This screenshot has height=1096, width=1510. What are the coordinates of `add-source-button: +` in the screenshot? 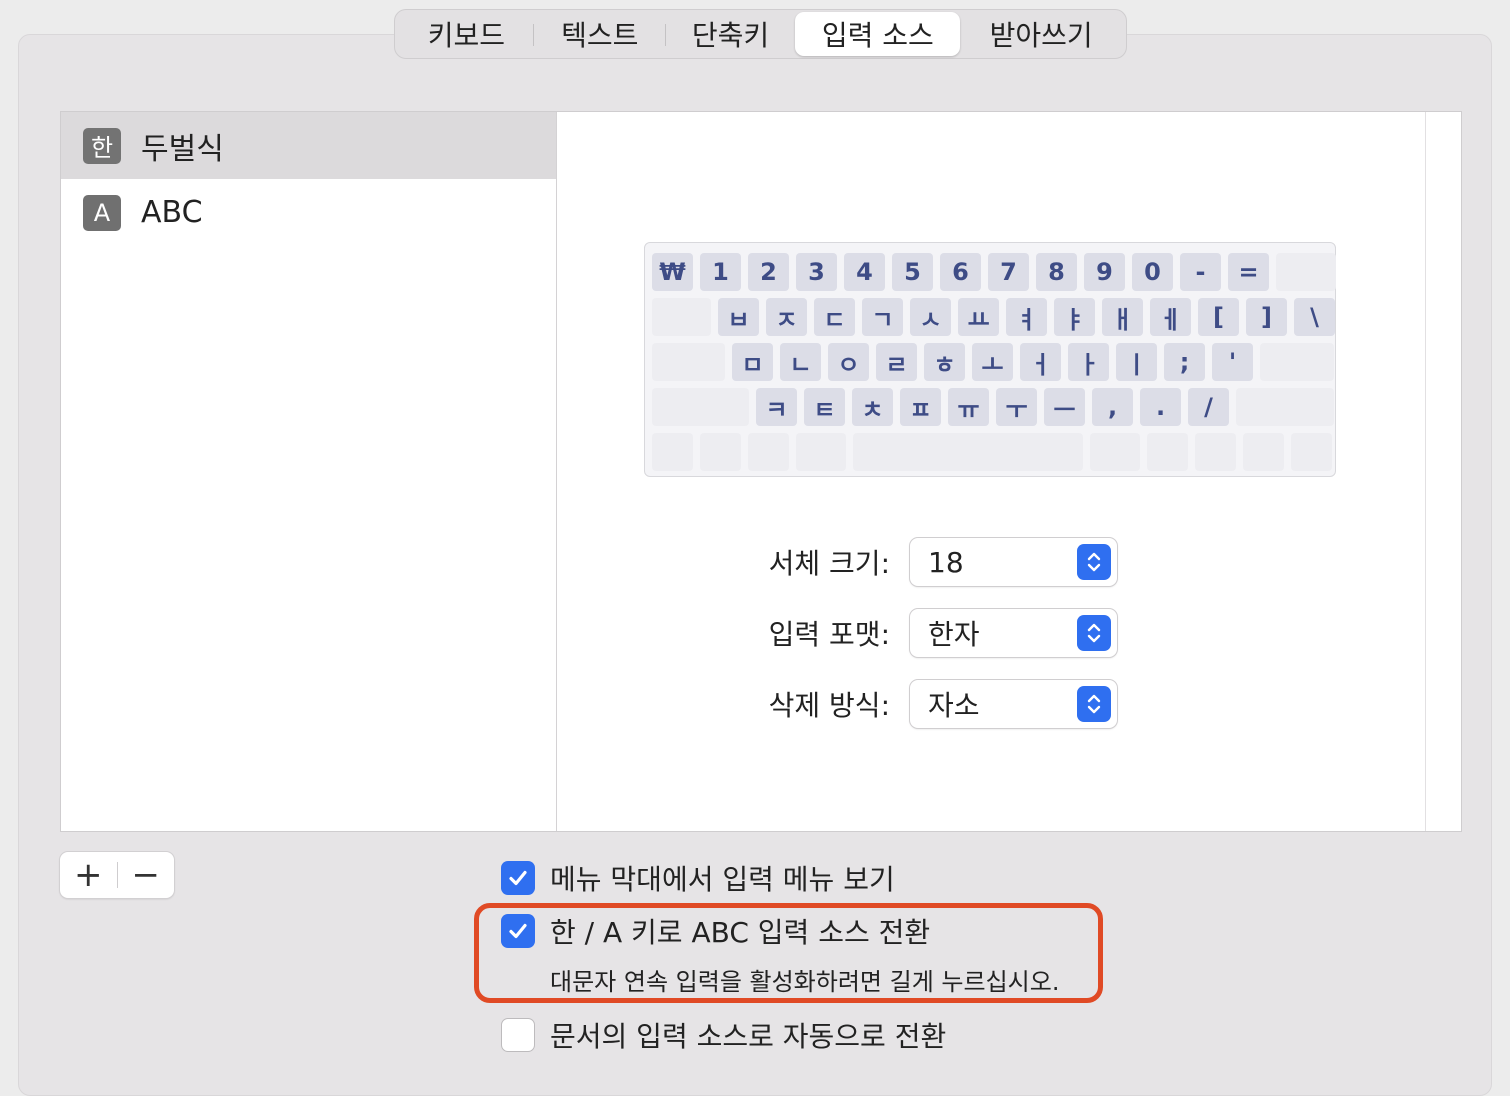 It's located at (88, 875).